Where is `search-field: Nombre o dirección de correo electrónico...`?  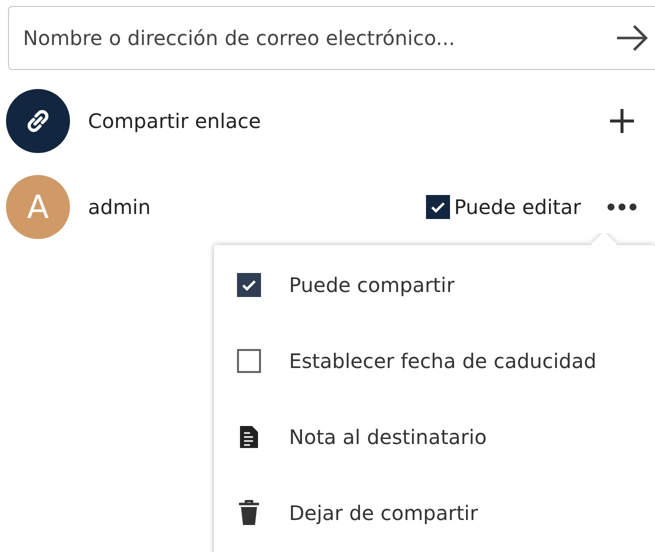 search-field: Nombre o dirección de correo electrónico... is located at coordinates (331, 38).